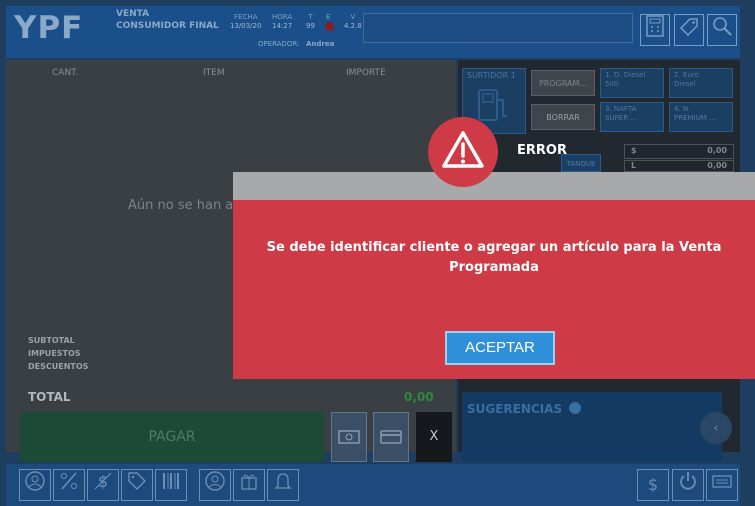 This screenshot has width=755, height=506. Describe the element at coordinates (167, 26) in the screenshot. I see `sale-type-line2: CONSUMIDOR FINAL` at that location.